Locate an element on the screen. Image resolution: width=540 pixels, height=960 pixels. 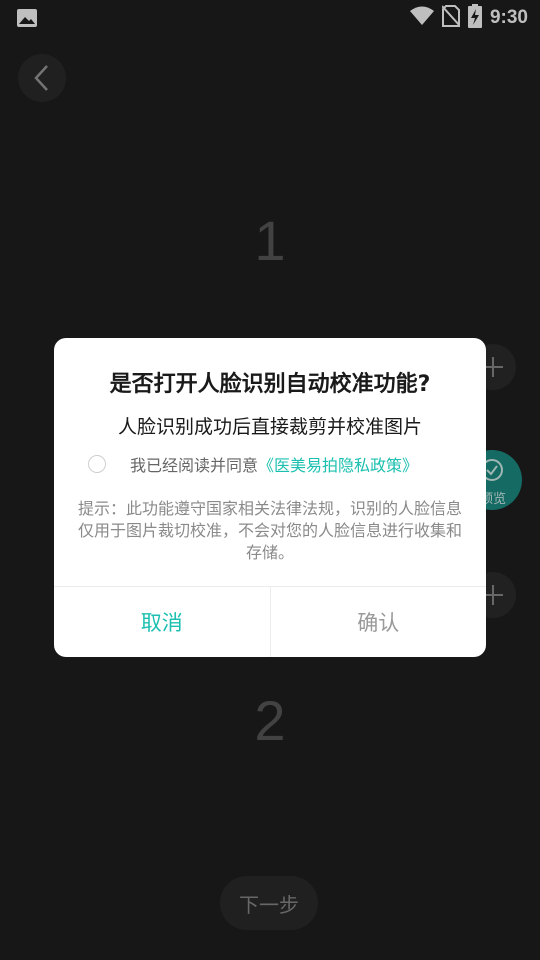
dialog-subtitle: 人脸识别成功后直接裁剪并校准图片 is located at coordinates (269, 427).